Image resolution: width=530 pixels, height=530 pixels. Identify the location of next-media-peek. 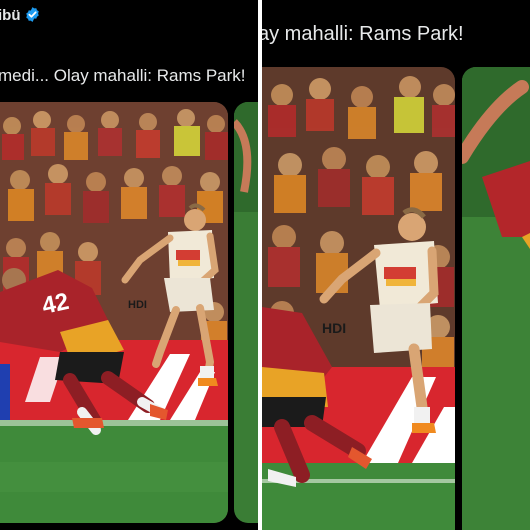
(246, 312).